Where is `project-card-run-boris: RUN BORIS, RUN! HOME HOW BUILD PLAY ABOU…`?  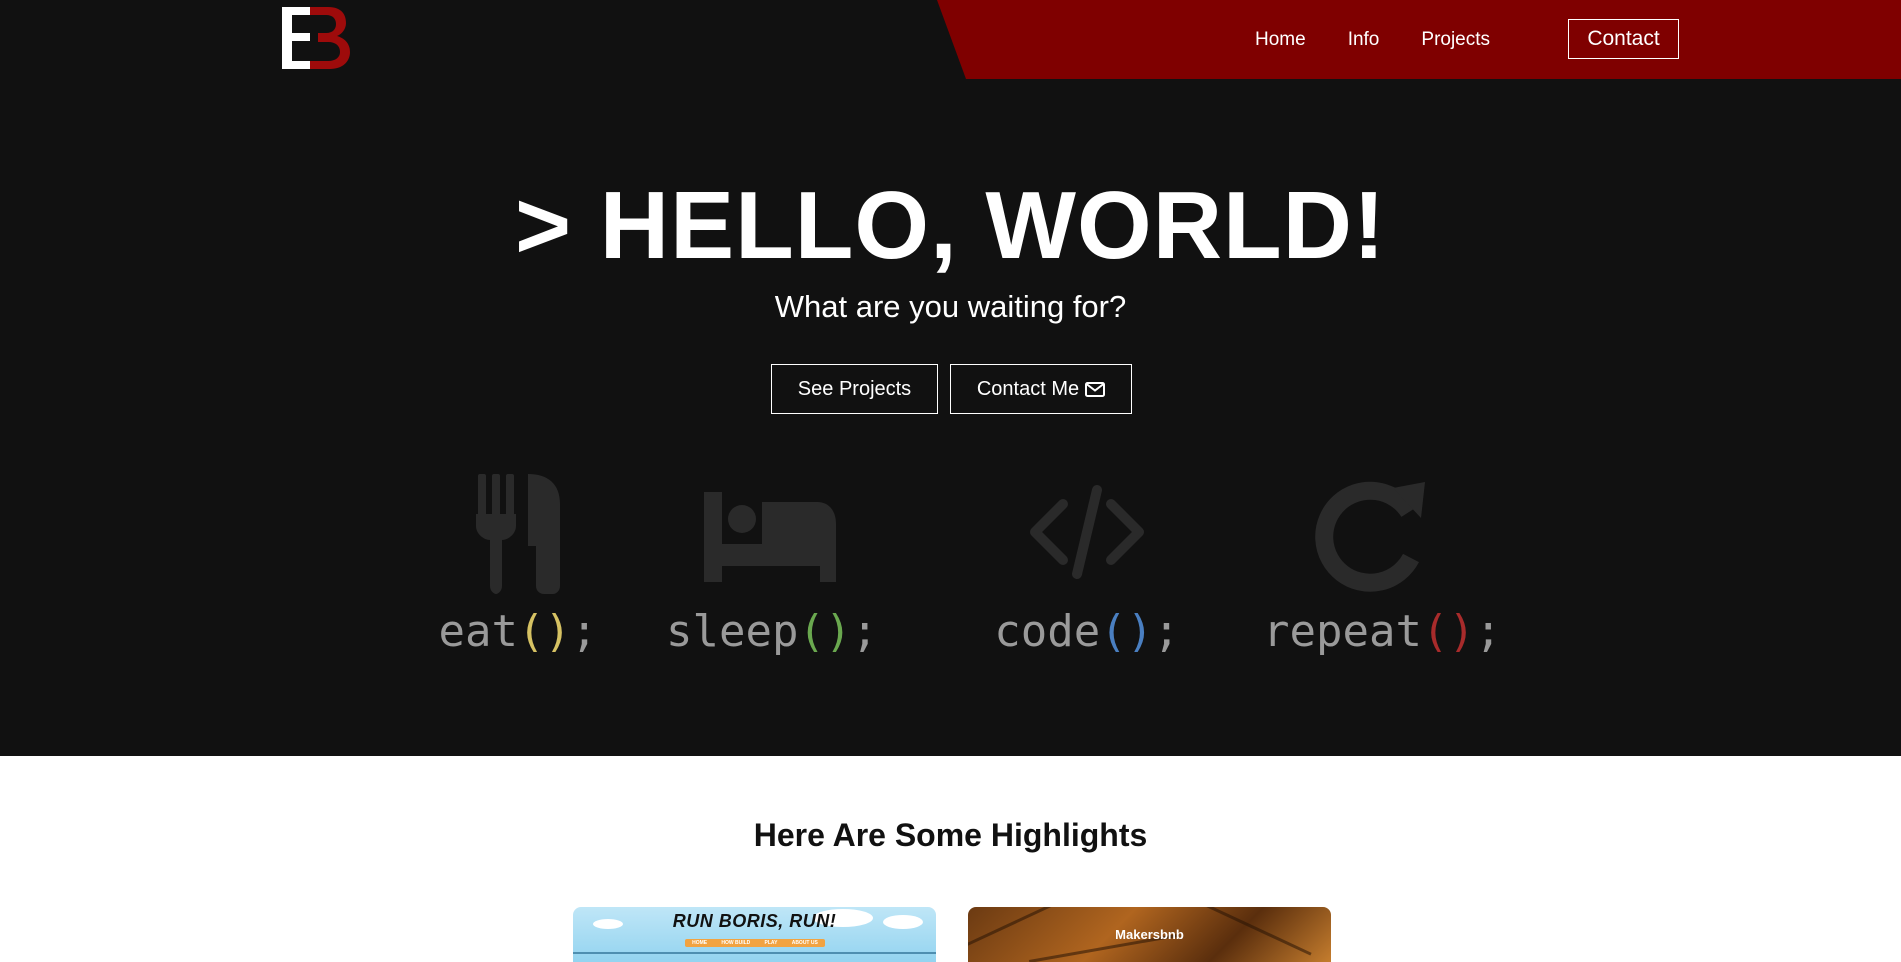
project-card-run-boris: RUN BORIS, RUN! HOME HOW BUILD PLAY ABOU… is located at coordinates (754, 934).